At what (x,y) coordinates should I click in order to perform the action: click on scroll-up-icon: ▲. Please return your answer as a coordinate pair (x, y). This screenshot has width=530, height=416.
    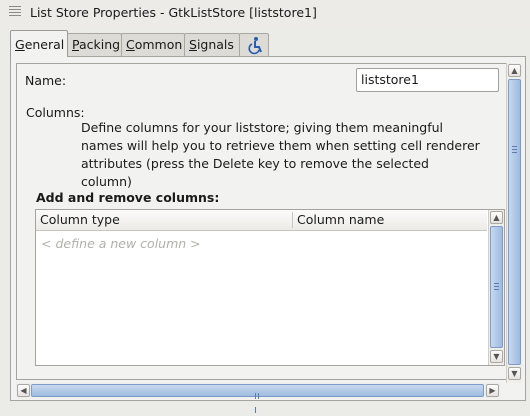
    Looking at the image, I should click on (496, 217).